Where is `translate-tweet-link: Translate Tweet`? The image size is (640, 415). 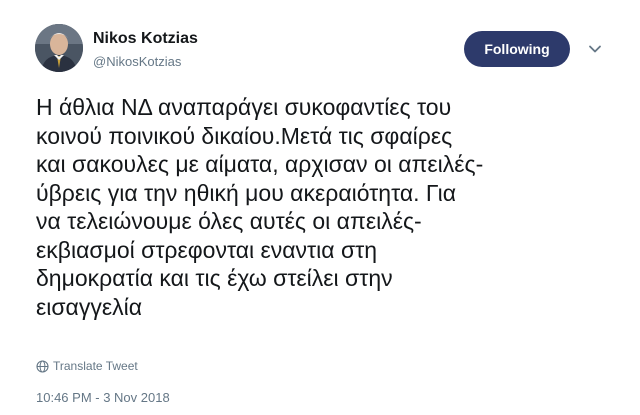
translate-tweet-link: Translate Tweet is located at coordinates (87, 366).